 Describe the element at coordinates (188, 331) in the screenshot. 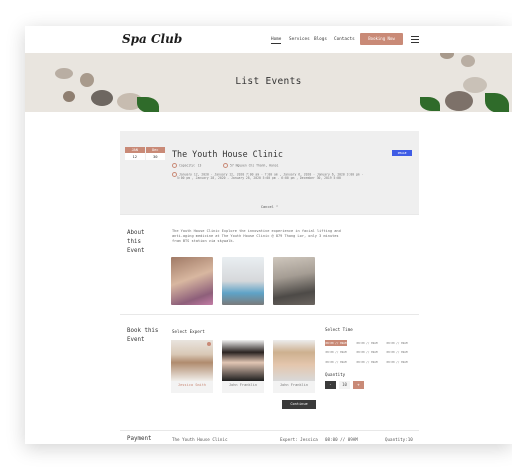

I see `select-expert-label: Select Expert` at that location.